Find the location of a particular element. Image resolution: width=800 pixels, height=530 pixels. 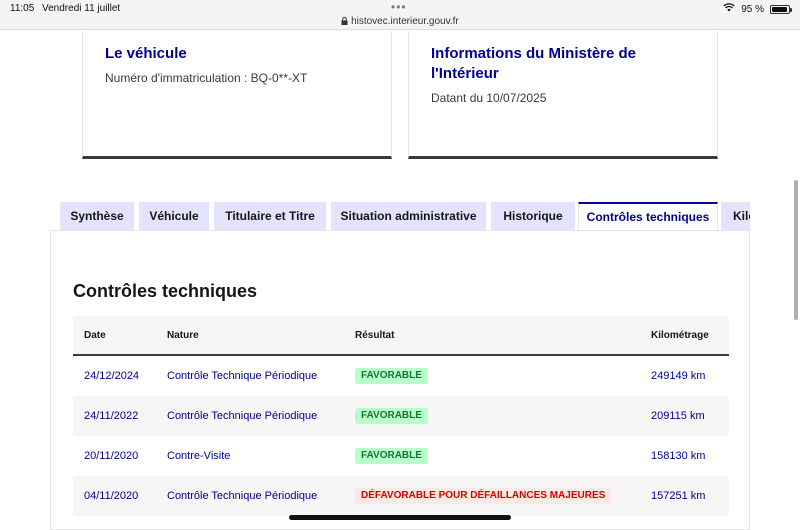

row-km: 158130 km is located at coordinates (678, 456).